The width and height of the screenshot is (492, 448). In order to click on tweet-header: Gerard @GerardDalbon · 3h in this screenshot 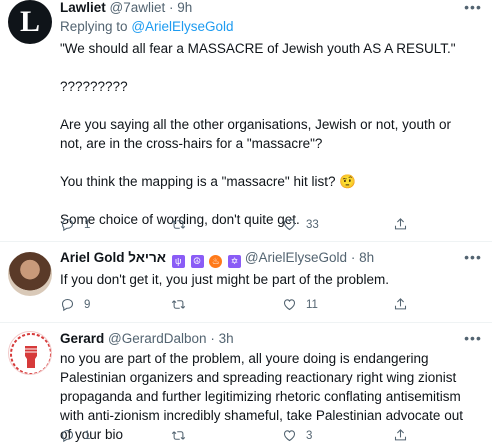, I will do `click(264, 339)`.